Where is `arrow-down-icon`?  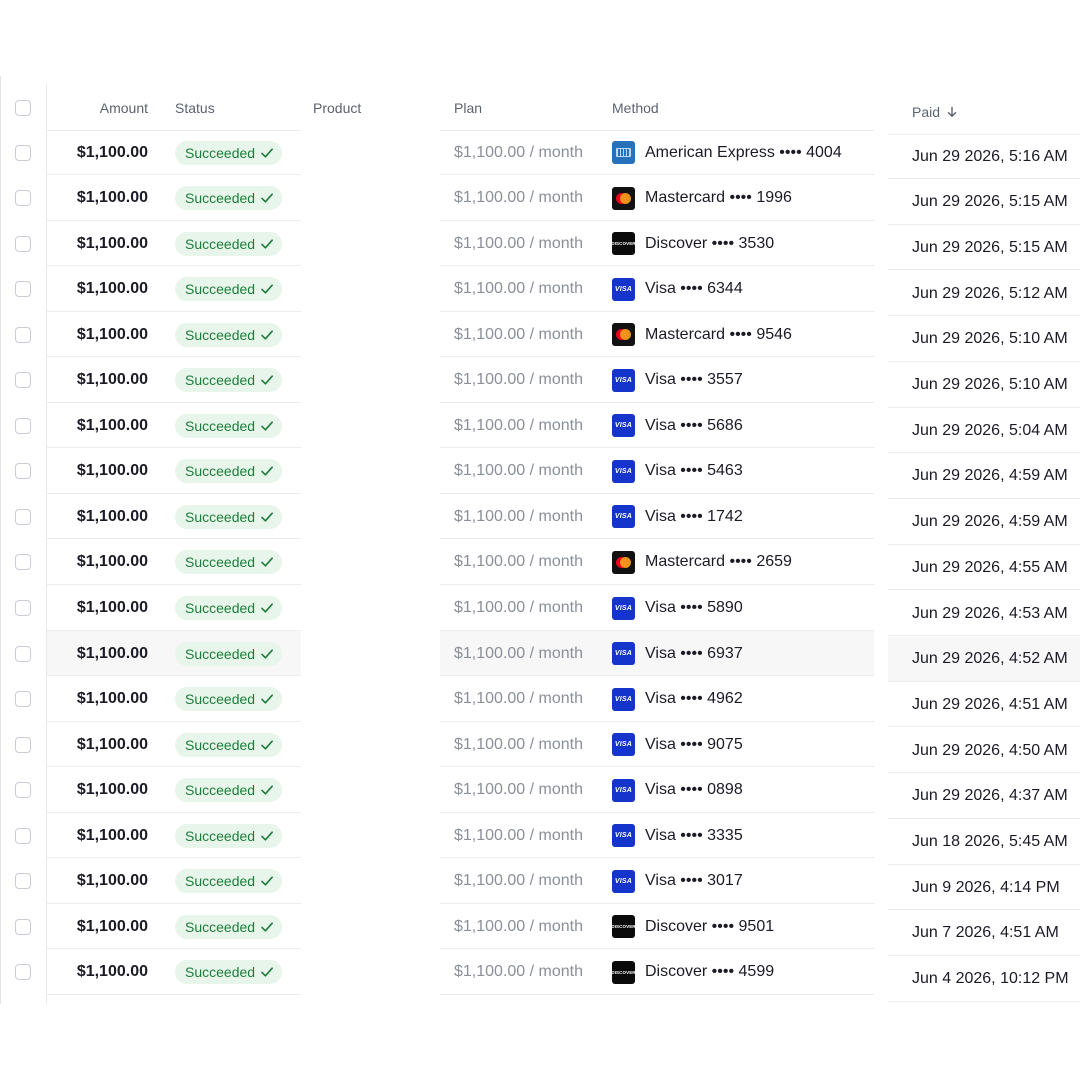
arrow-down-icon is located at coordinates (952, 111).